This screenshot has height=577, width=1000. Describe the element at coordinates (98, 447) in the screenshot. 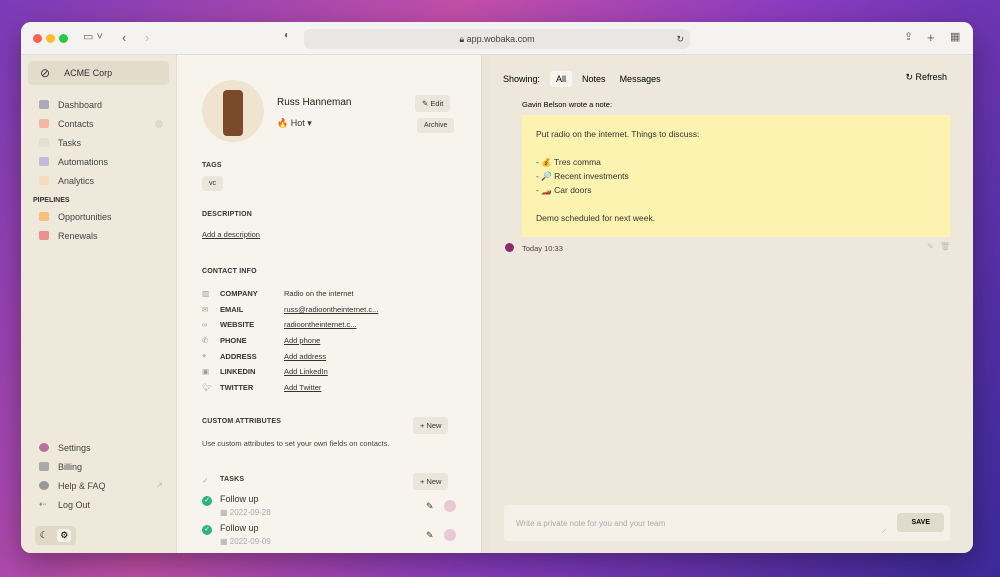

I see `sidebar-item-settings: Settings` at that location.